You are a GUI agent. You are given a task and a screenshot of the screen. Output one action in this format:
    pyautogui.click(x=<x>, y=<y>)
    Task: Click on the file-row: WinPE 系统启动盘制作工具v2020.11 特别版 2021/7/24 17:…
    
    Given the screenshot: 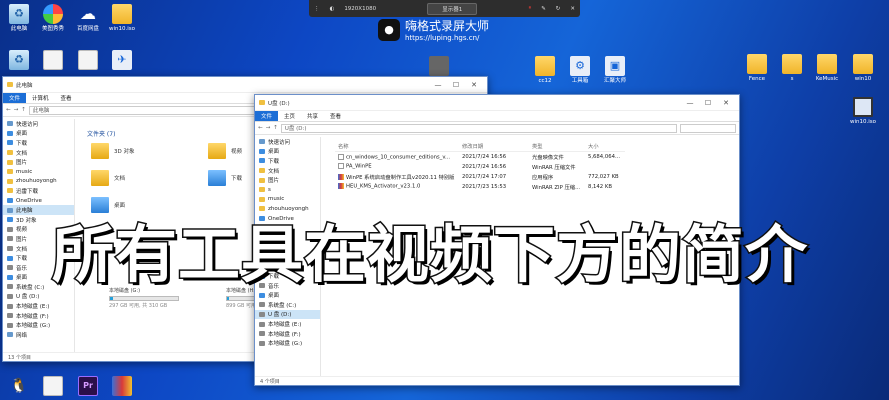 What is the action you would take?
    pyautogui.click(x=480, y=177)
    